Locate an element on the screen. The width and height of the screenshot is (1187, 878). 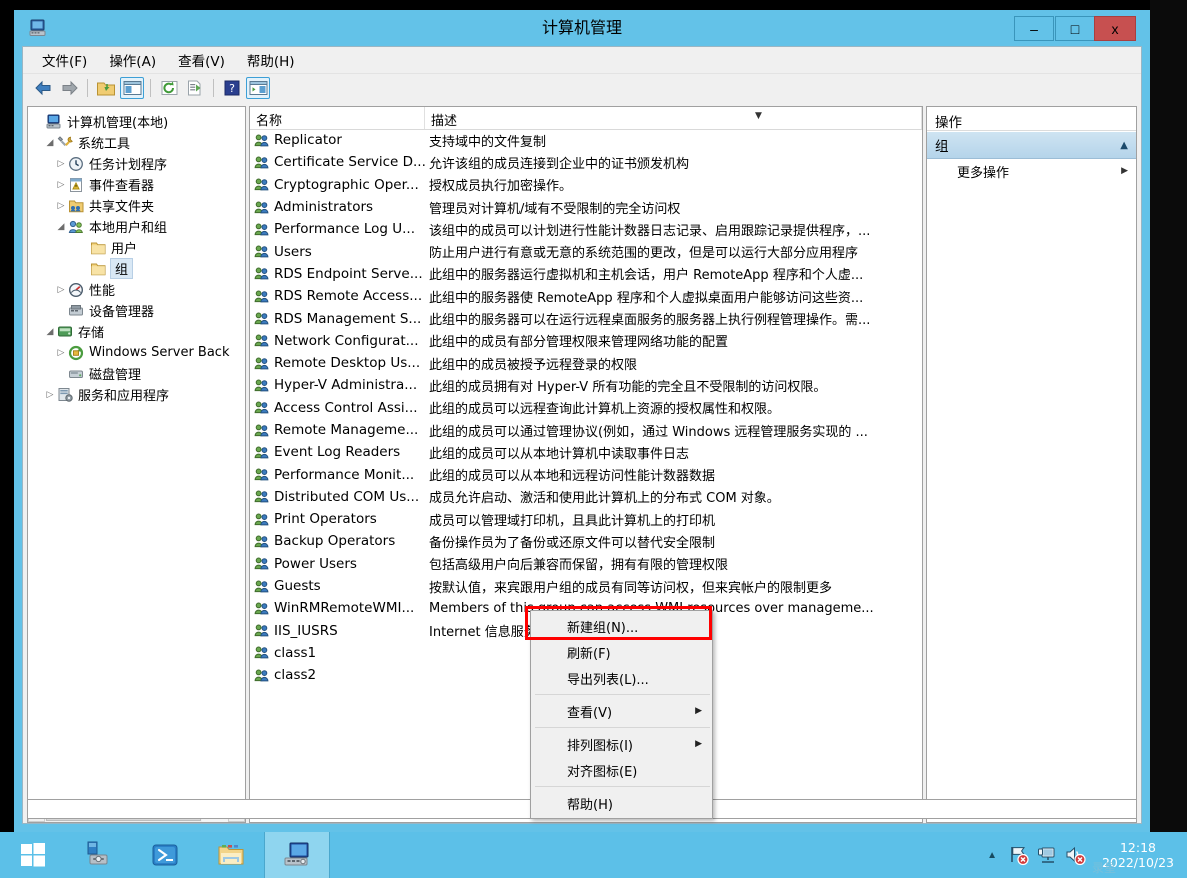
tree-item-7: 组 is located at coordinates (136, 268).